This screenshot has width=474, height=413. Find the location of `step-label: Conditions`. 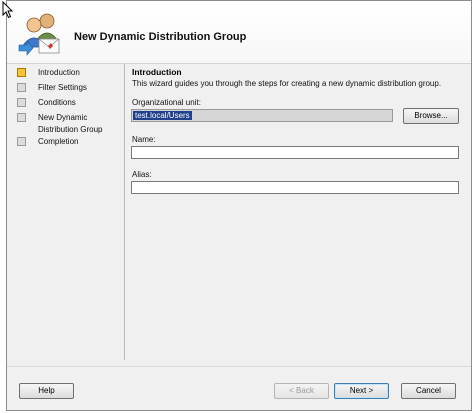

step-label: Conditions is located at coordinates (57, 102).